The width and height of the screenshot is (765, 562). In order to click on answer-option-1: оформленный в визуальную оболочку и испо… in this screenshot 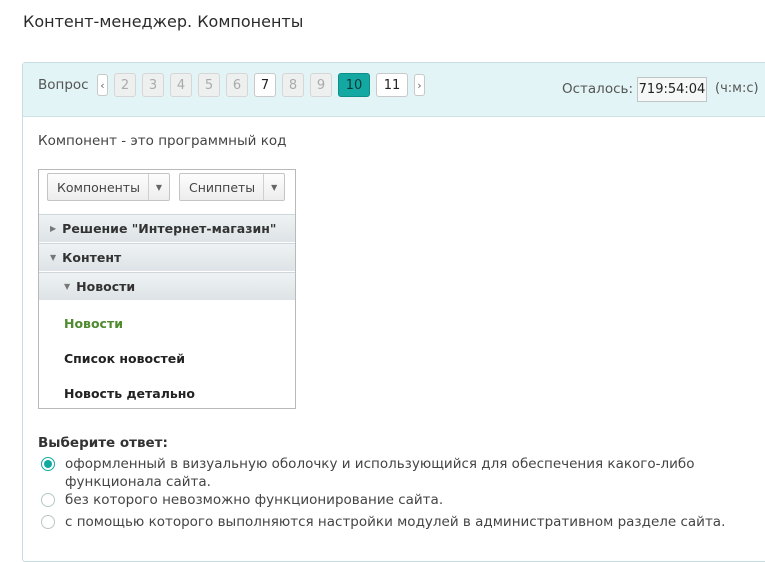, I will do `click(403, 473)`.